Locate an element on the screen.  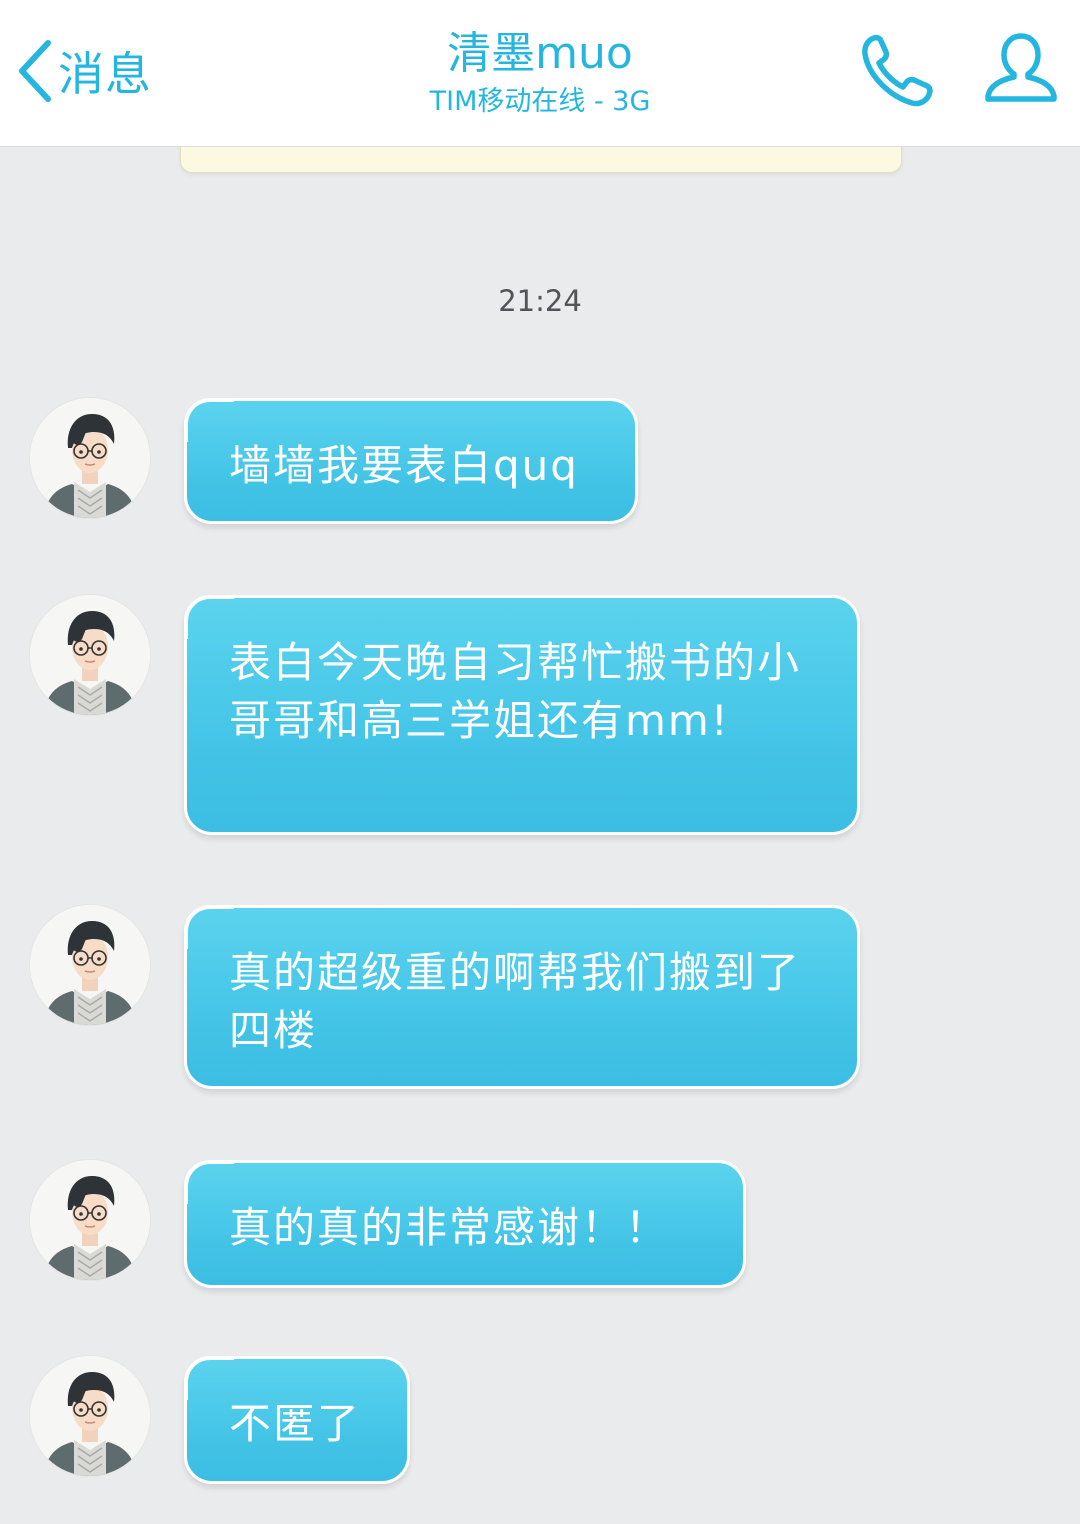
phone-icon is located at coordinates (899, 72).